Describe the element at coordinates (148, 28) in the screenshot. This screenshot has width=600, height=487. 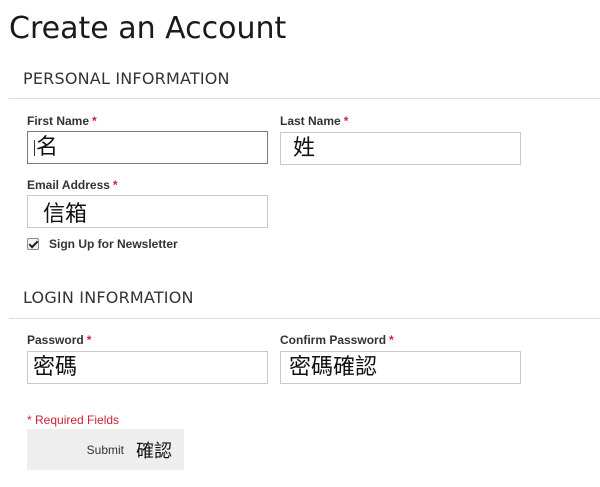
I see `page-title: Create an Account` at that location.